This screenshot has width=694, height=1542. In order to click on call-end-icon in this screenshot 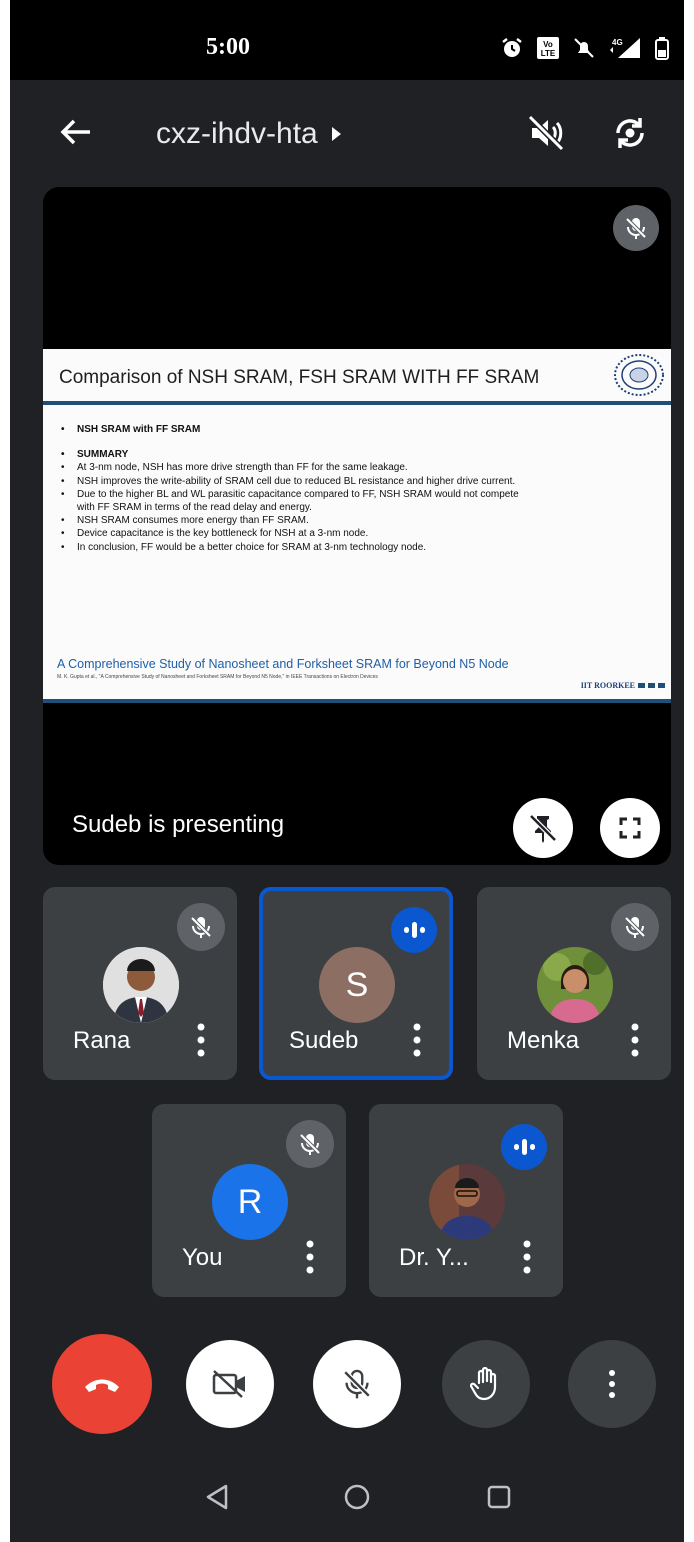, I will do `click(102, 1385)`.